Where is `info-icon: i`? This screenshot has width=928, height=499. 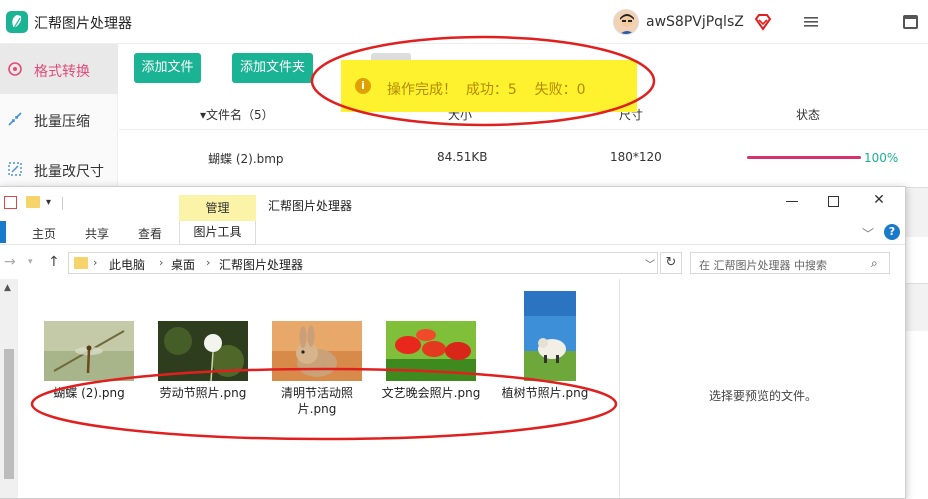
info-icon: i is located at coordinates (363, 86).